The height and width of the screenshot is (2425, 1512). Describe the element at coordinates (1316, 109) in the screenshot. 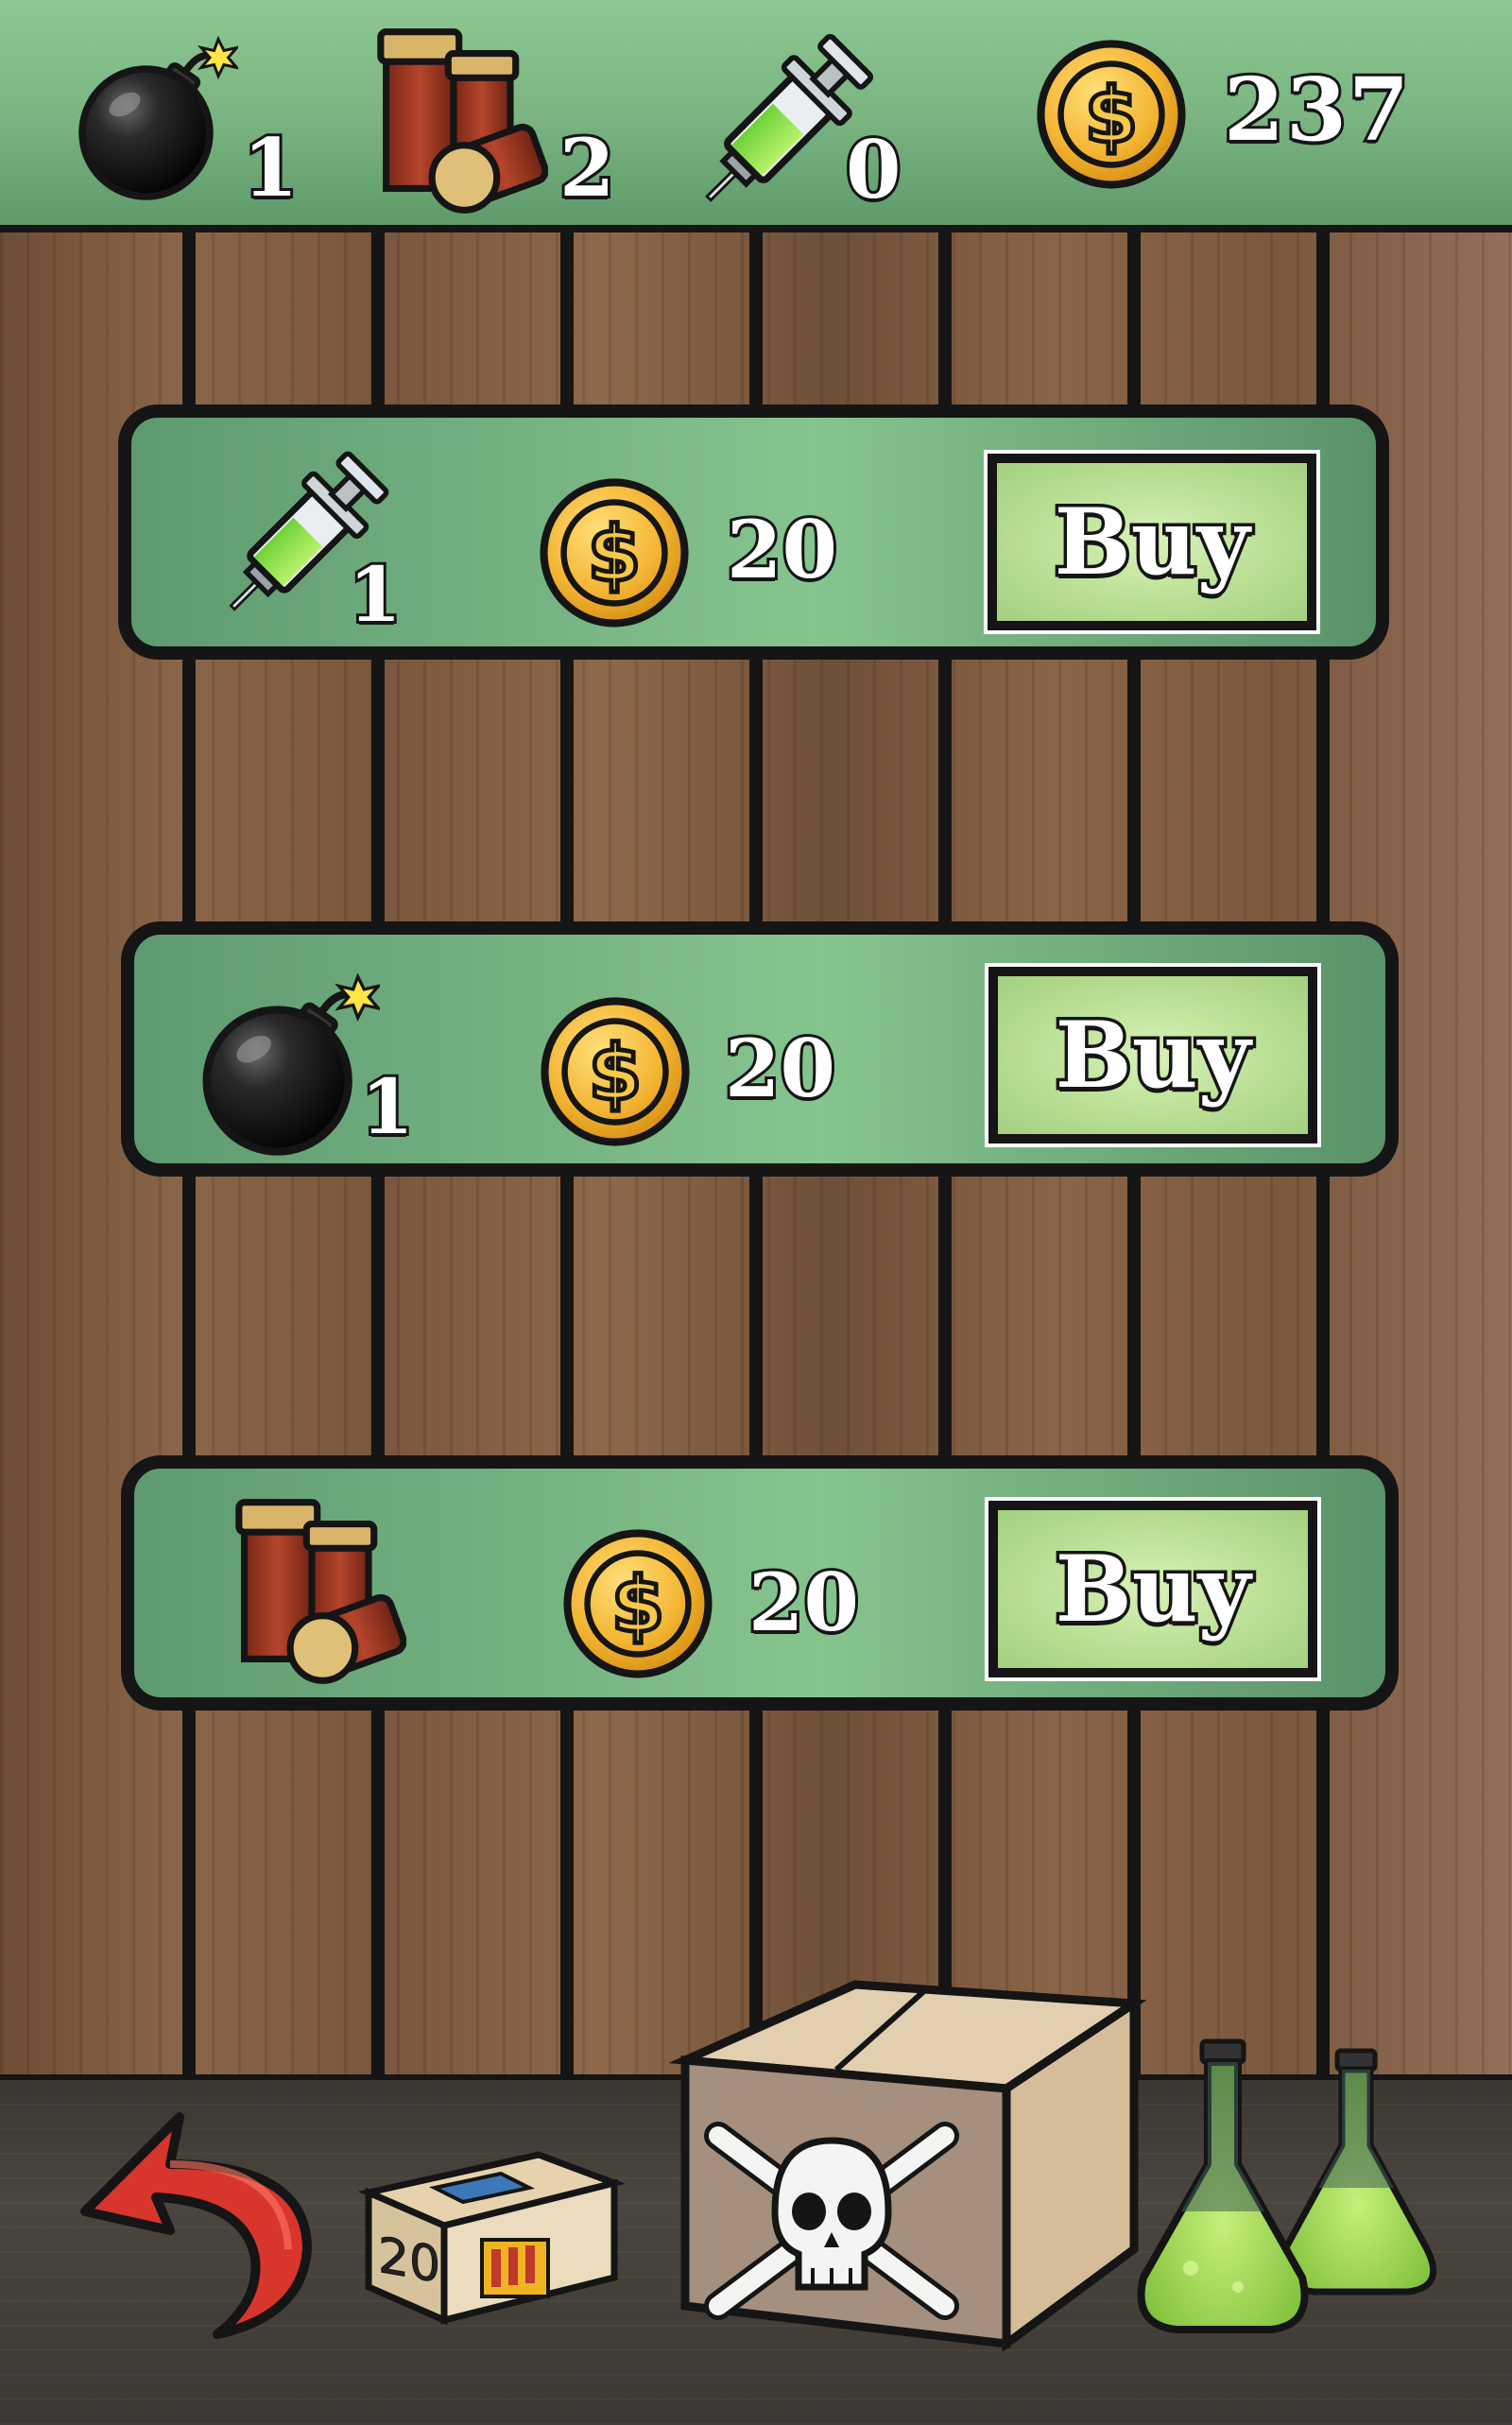

I see `coin-balance: 237` at that location.